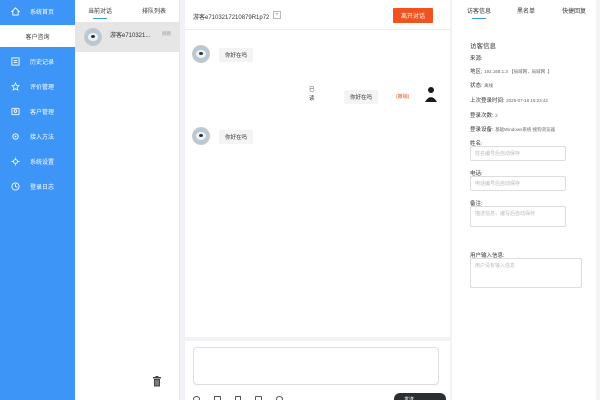 The width and height of the screenshot is (600, 400). I want to click on sidebar-item-reviews: 评价管理, so click(37, 86).